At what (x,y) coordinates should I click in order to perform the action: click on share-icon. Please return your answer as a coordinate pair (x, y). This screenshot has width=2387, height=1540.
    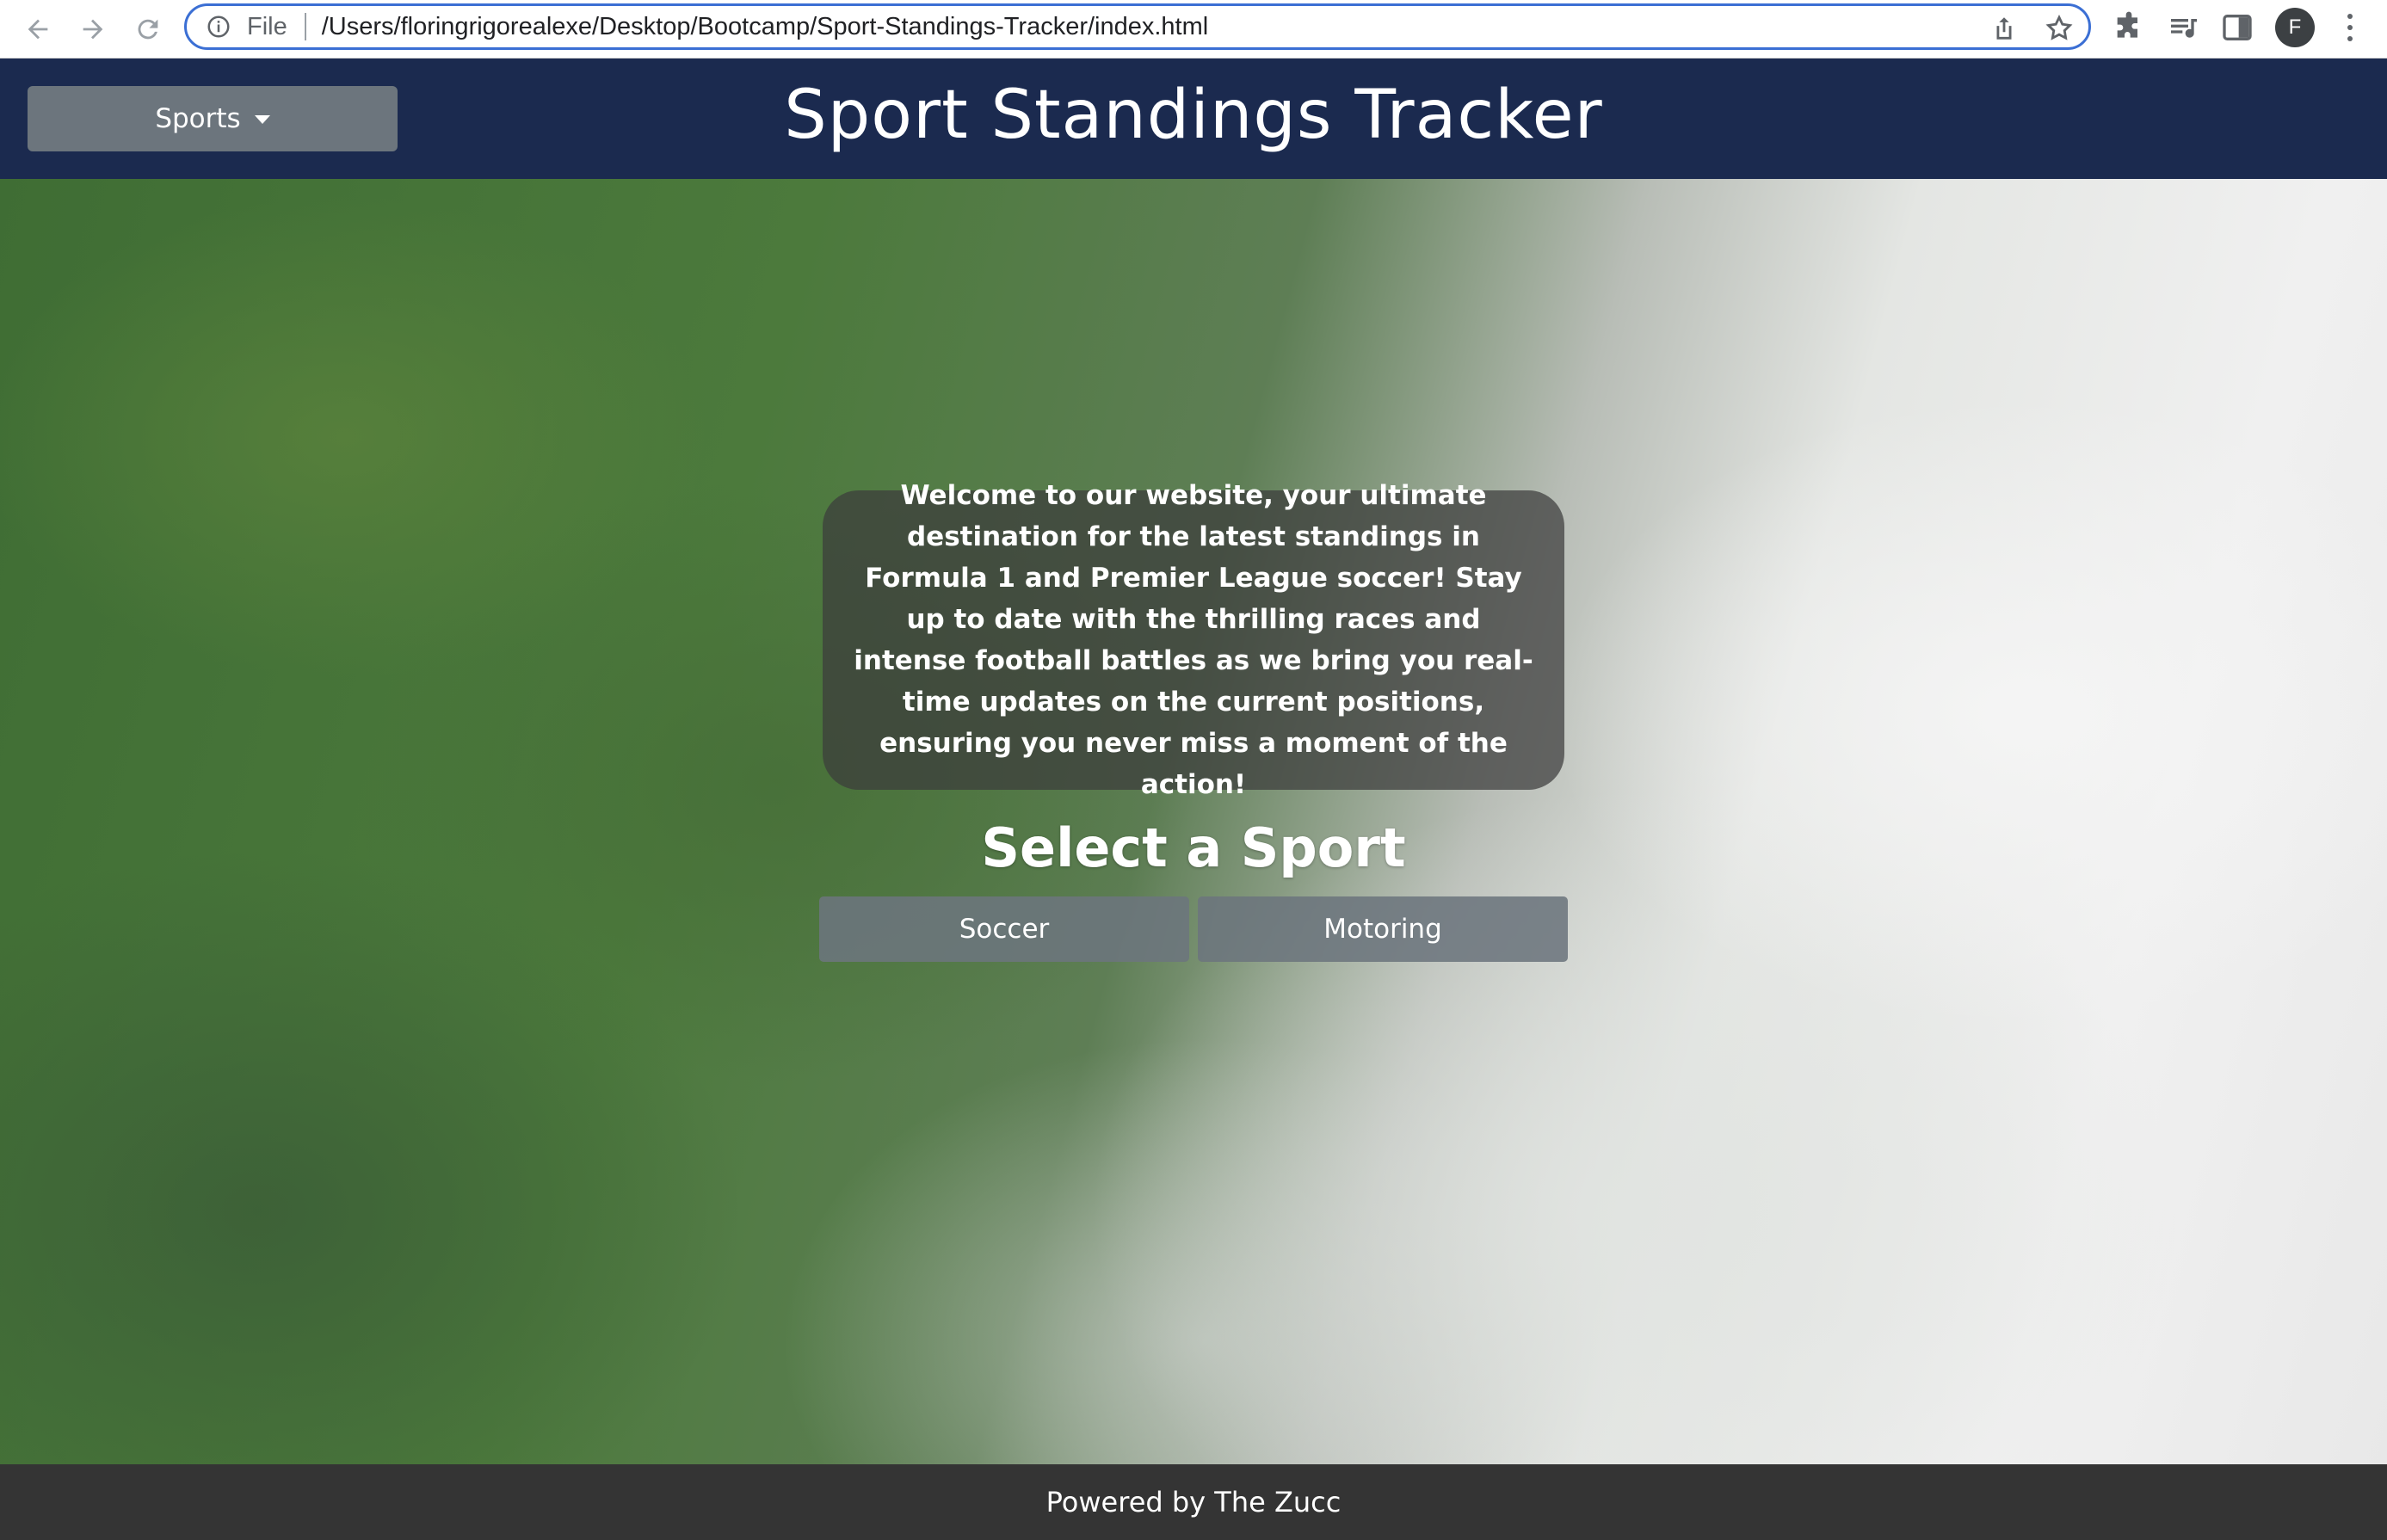
    Looking at the image, I should click on (2004, 28).